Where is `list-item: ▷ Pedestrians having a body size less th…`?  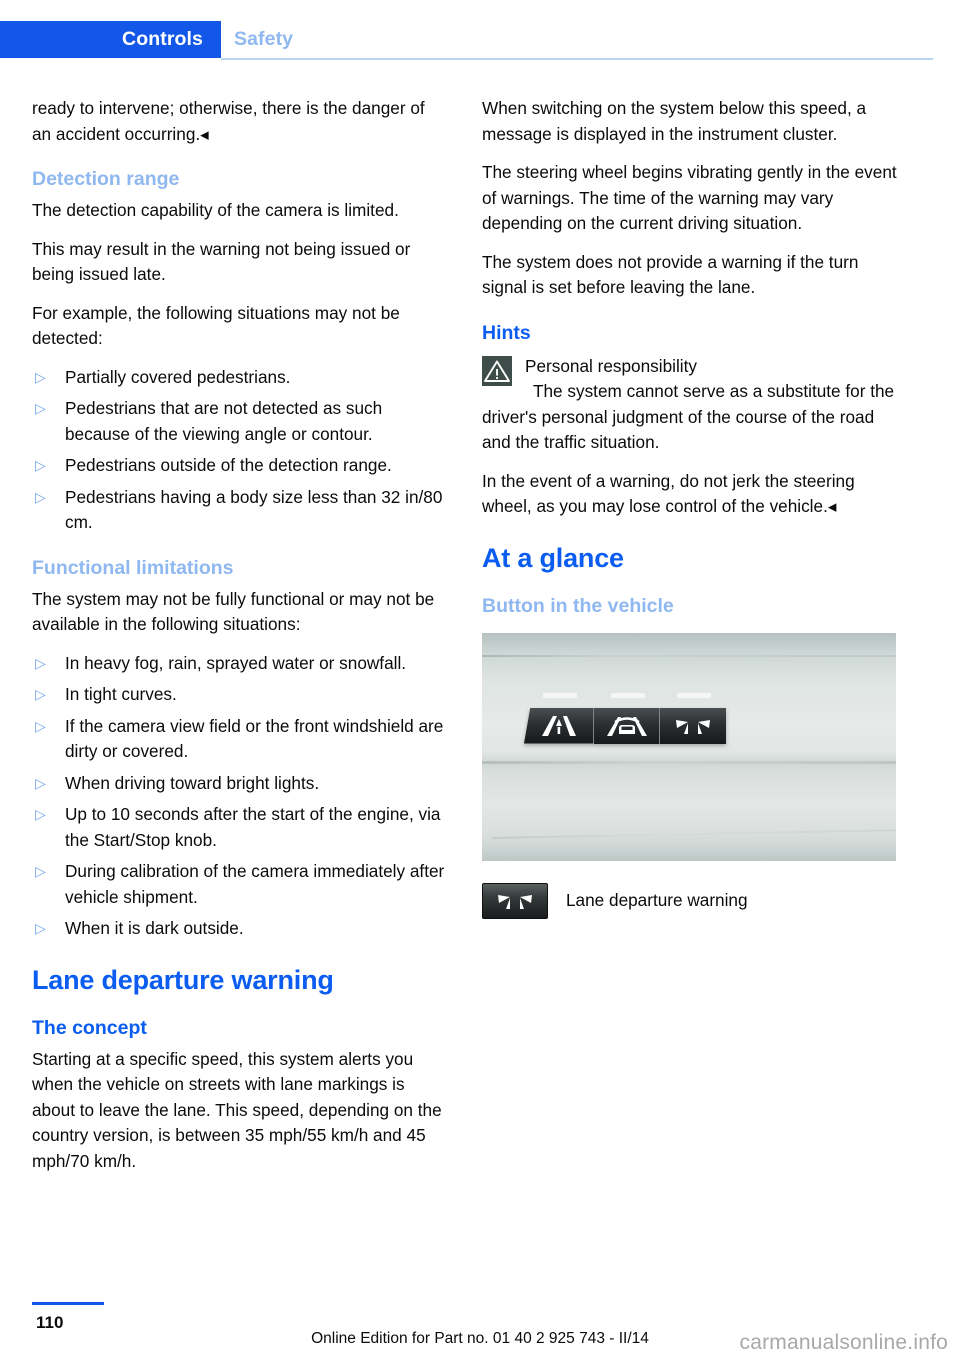 list-item: ▷ Pedestrians having a body size less th… is located at coordinates (240, 510).